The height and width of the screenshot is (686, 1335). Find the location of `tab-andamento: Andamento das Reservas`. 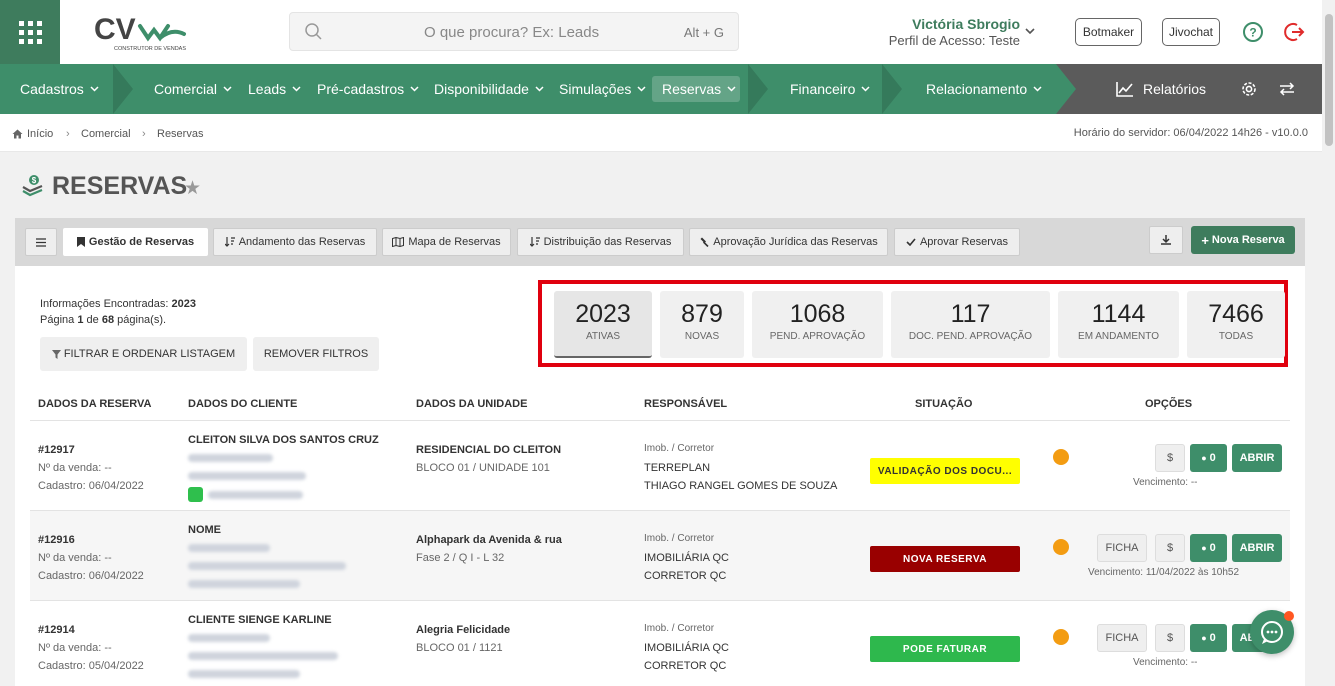

tab-andamento: Andamento das Reservas is located at coordinates (295, 242).